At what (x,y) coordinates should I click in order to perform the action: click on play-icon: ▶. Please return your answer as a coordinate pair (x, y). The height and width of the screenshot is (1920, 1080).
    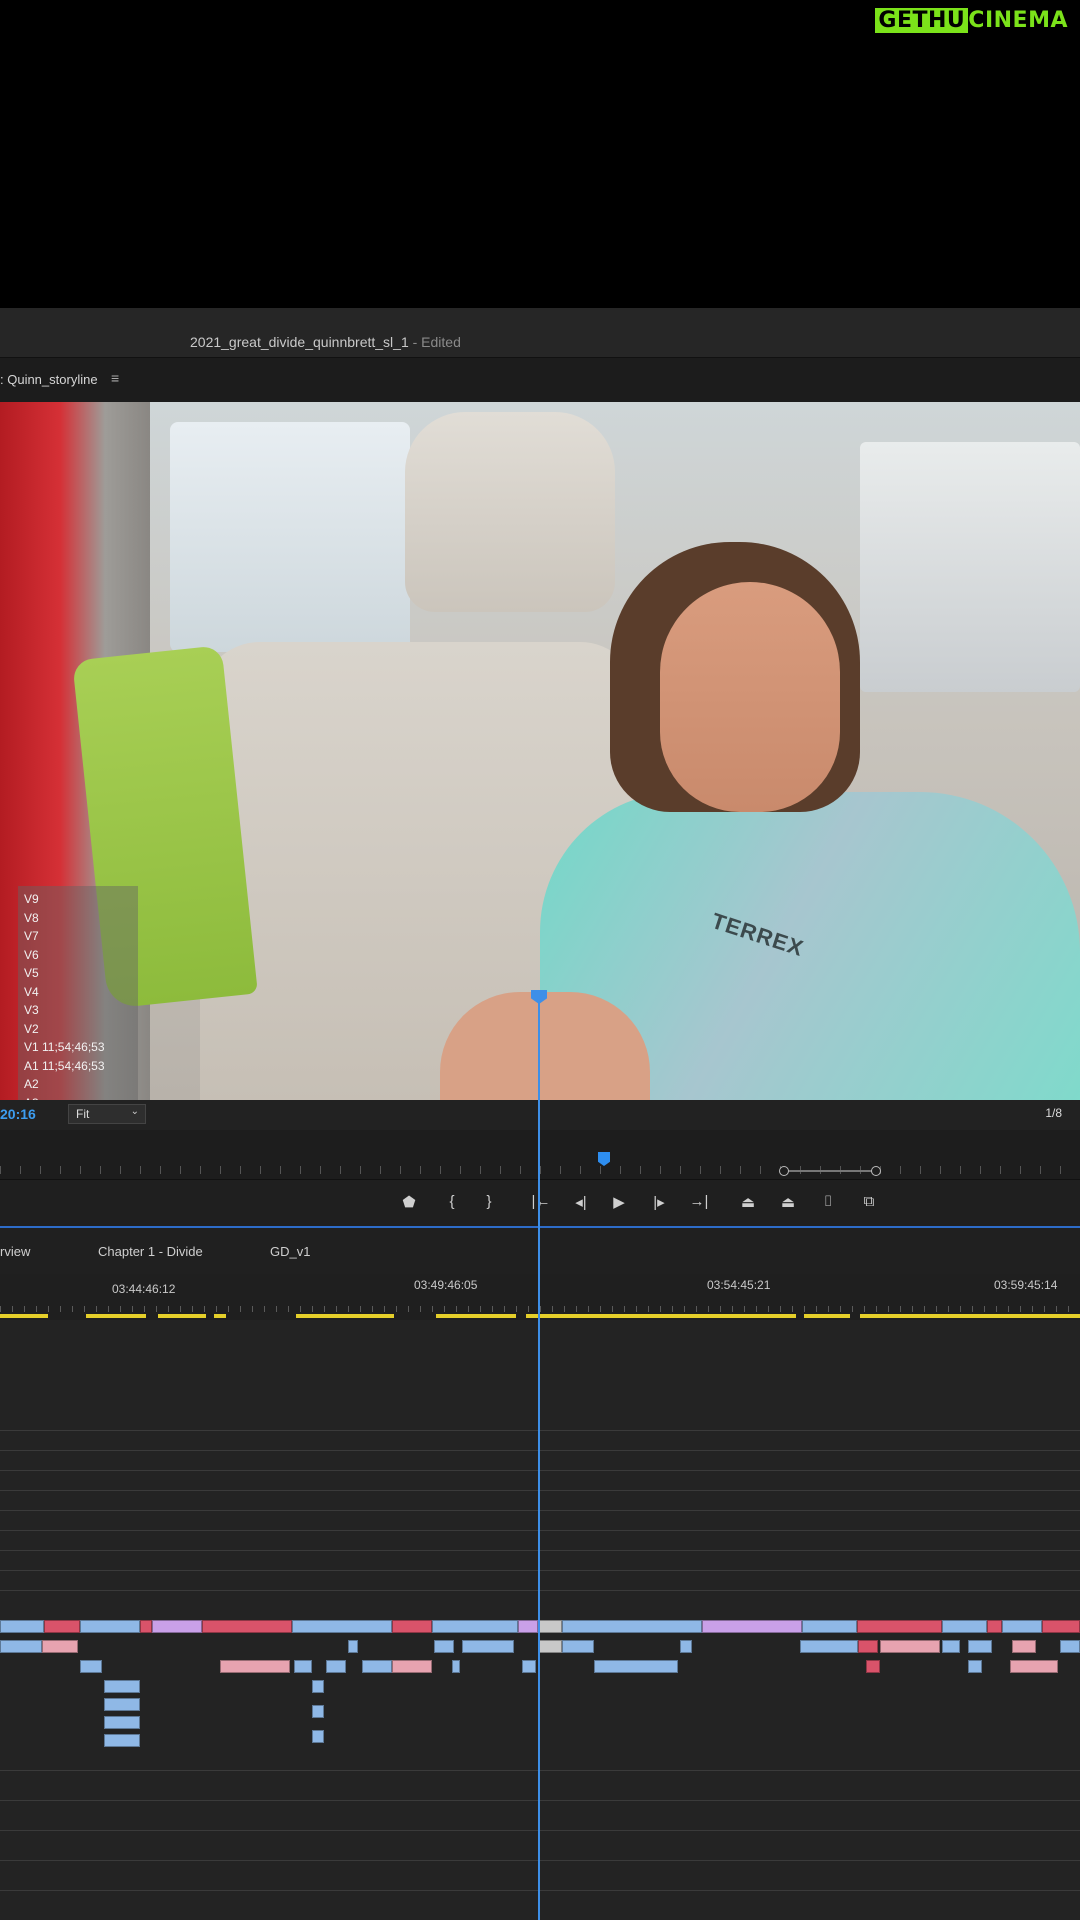
    Looking at the image, I should click on (619, 1202).